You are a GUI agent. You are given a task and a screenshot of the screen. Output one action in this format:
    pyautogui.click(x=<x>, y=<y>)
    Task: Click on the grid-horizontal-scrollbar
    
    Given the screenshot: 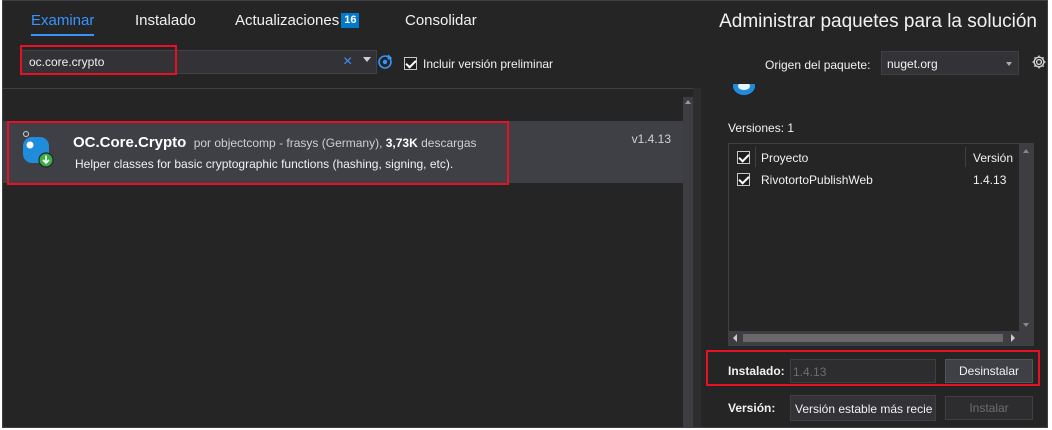 What is the action you would take?
    pyautogui.click(x=881, y=338)
    